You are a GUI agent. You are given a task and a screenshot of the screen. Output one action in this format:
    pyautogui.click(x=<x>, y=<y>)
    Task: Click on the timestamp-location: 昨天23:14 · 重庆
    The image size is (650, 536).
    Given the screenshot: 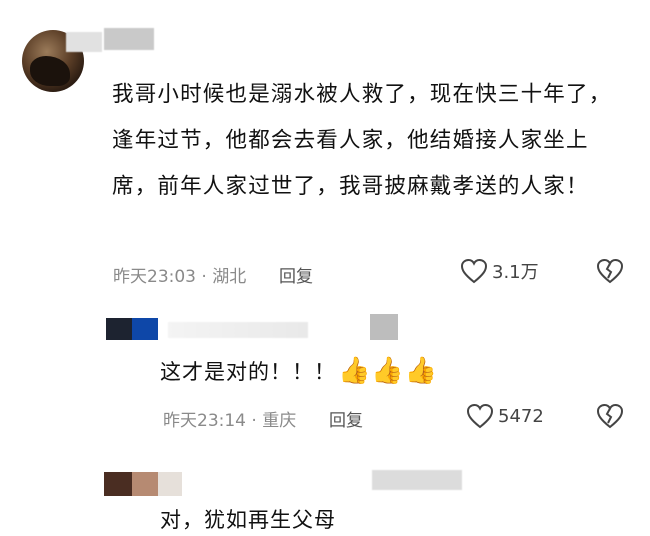 What is the action you would take?
    pyautogui.click(x=230, y=421)
    